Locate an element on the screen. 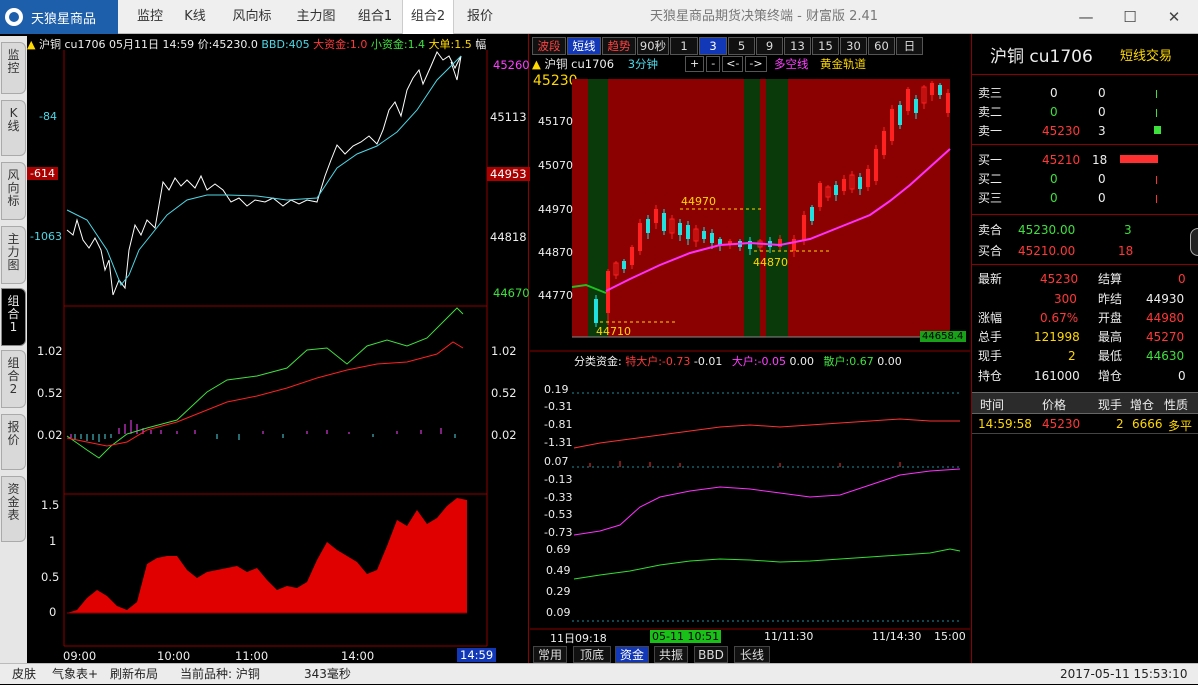 This screenshot has height=685, width=1198. left-axis-label-highlight: -614 is located at coordinates (42, 173).